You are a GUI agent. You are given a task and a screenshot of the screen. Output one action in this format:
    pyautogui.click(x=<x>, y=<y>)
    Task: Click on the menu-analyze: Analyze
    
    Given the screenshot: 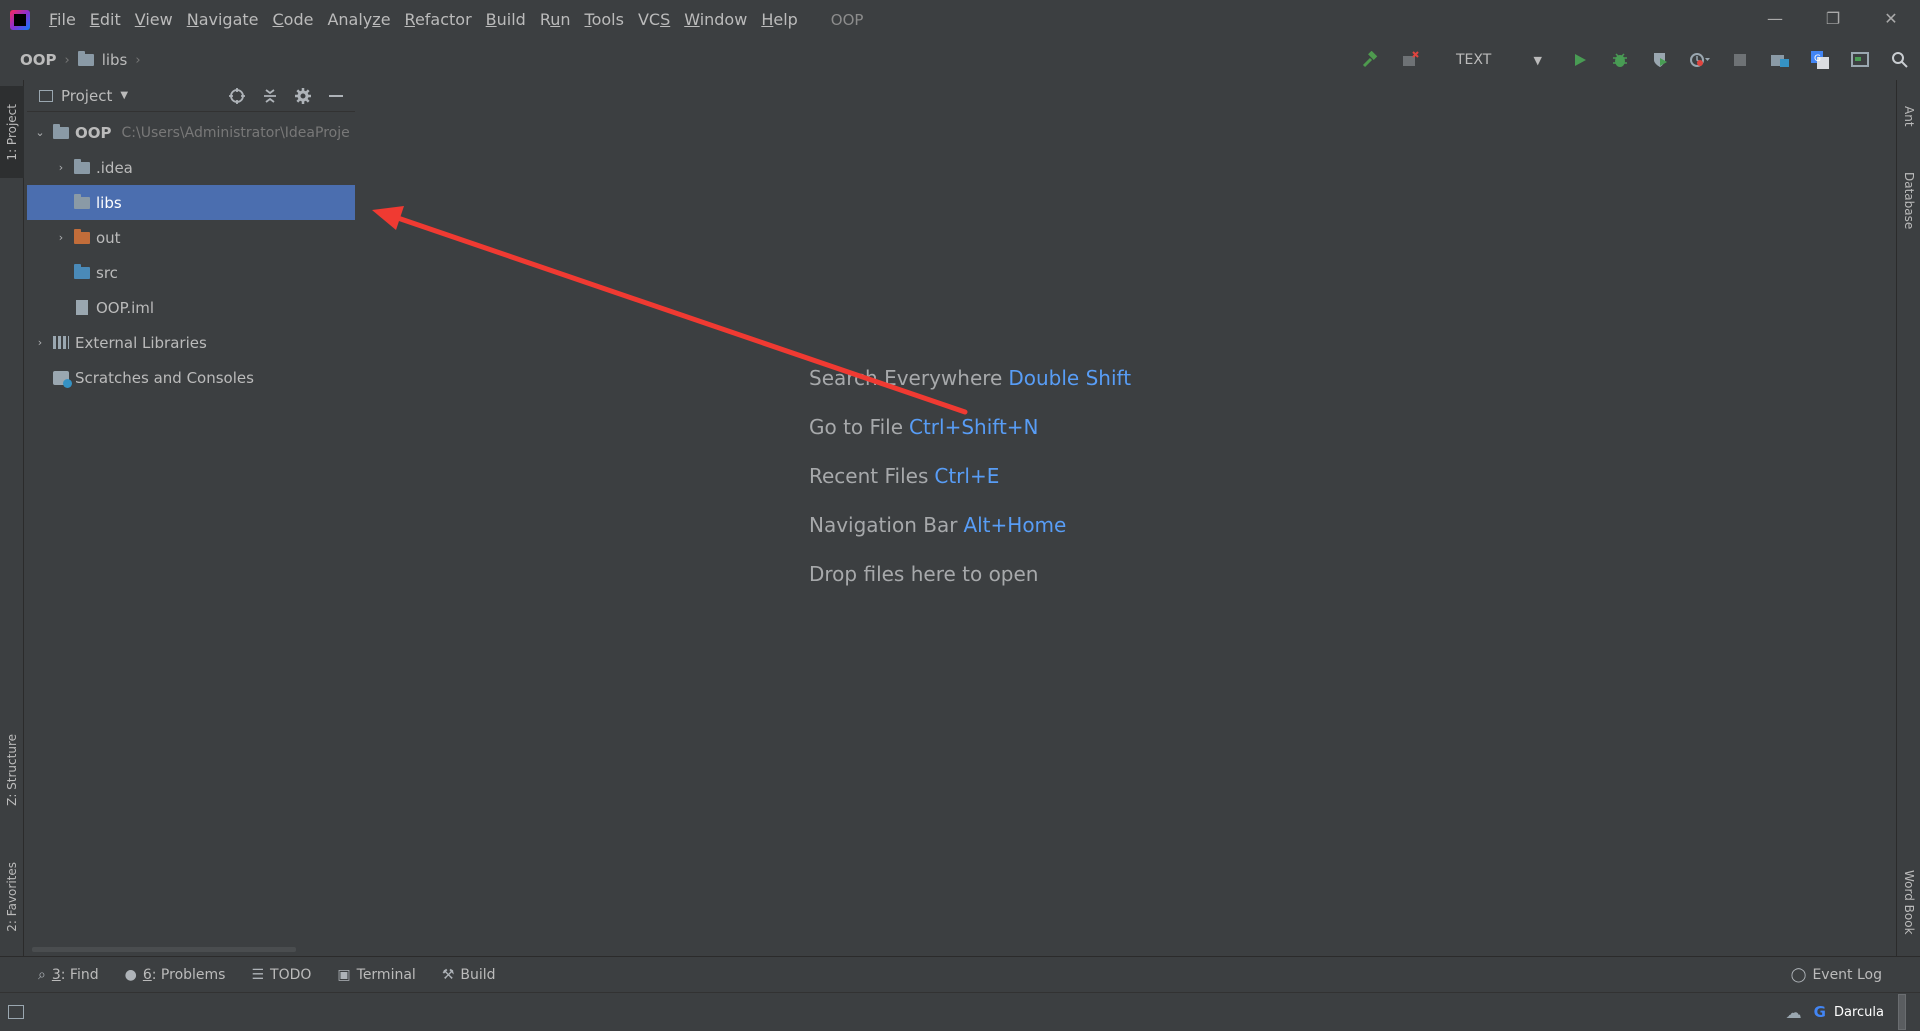 What is the action you would take?
    pyautogui.click(x=358, y=20)
    